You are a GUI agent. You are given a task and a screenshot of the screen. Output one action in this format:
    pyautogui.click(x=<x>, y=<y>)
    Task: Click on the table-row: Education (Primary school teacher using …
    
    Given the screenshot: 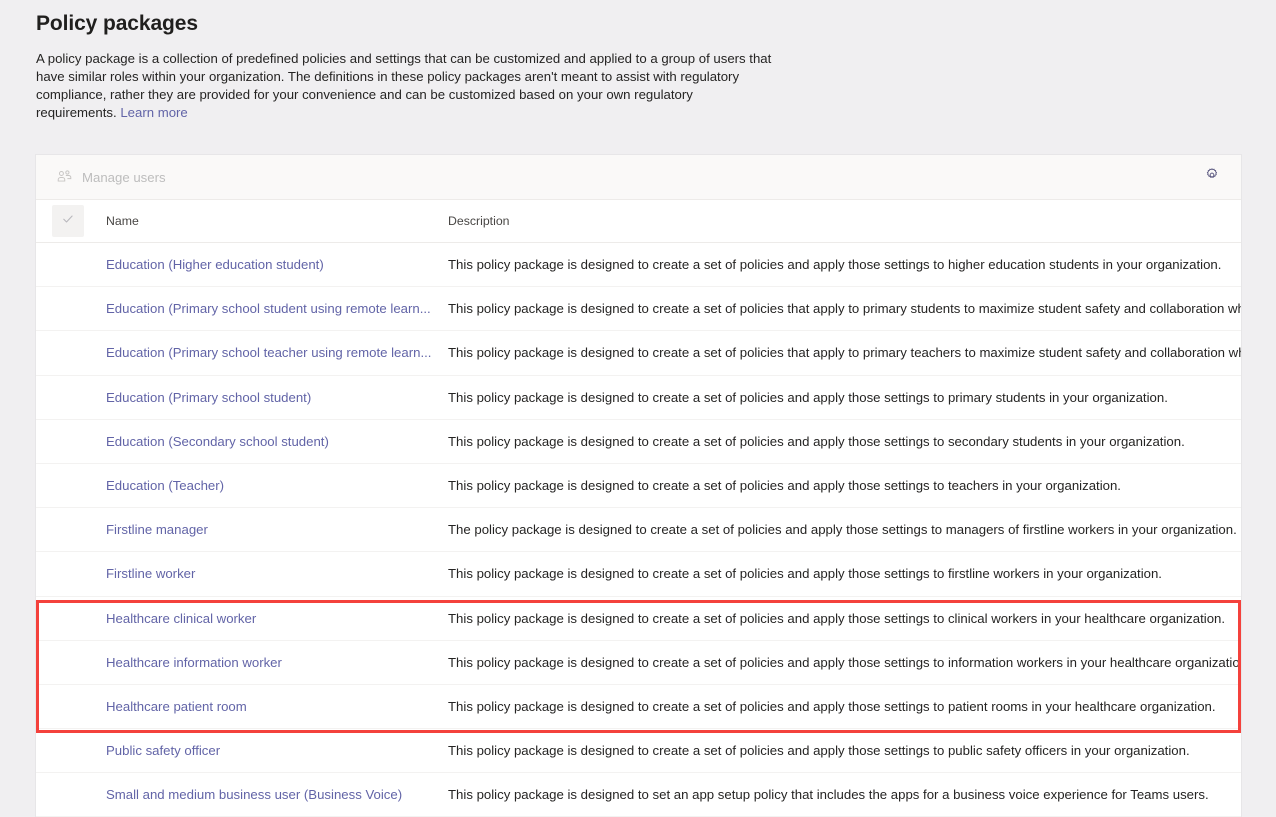 What is the action you would take?
    pyautogui.click(x=638, y=353)
    